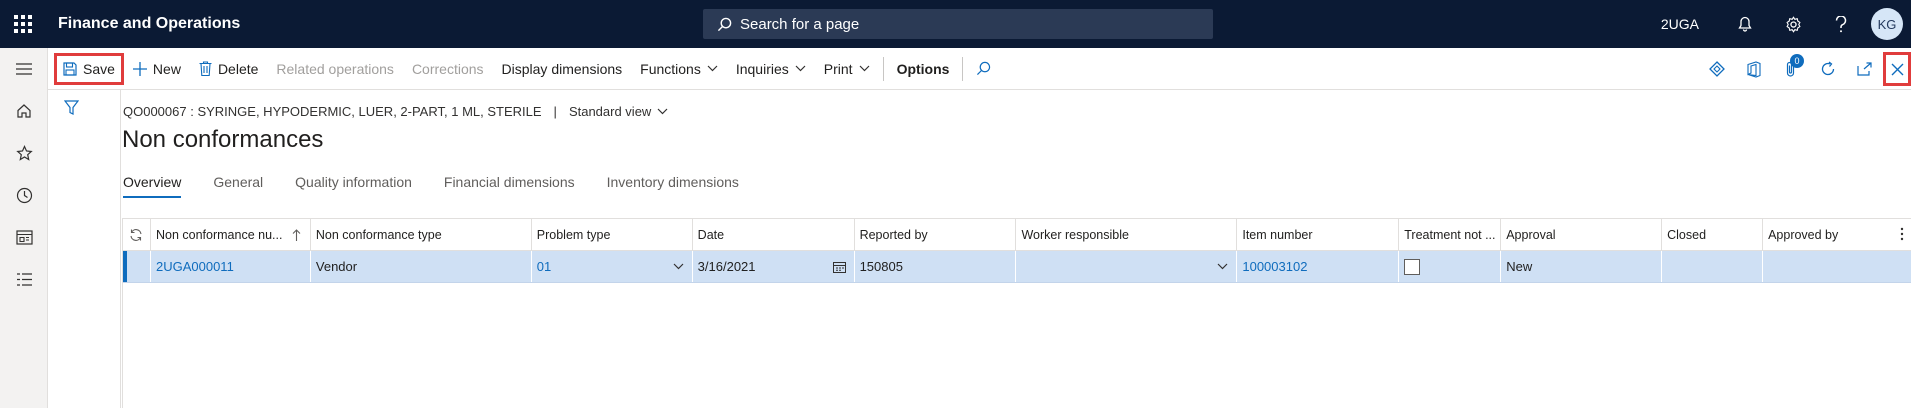 The image size is (1911, 408). I want to click on reported-by-cell: 150805, so click(936, 266).